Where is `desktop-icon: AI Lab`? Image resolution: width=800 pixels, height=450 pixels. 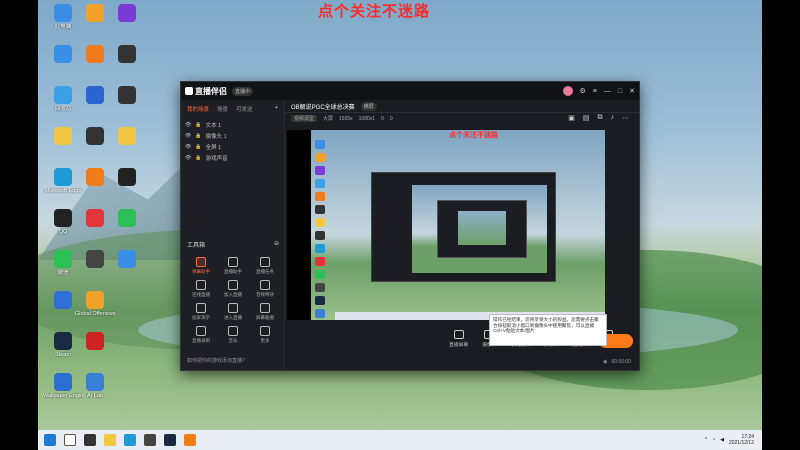 desktop-icon: AI Lab is located at coordinates (95, 390).